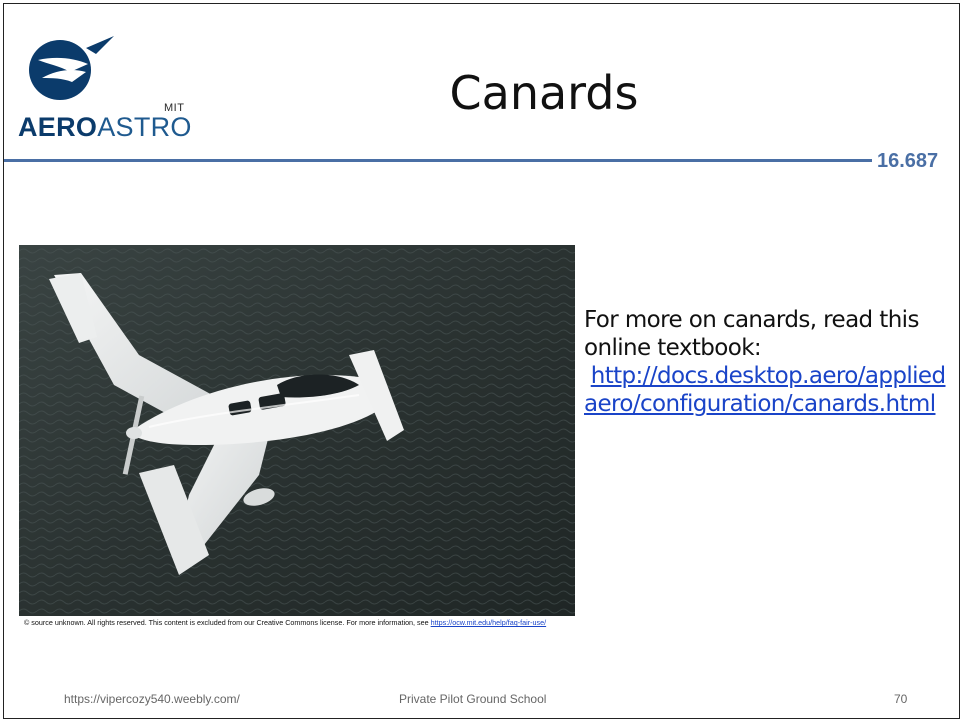 This screenshot has height=724, width=965. Describe the element at coordinates (488, 622) in the screenshot. I see `fair-use-link: https://ocw.mit.edu/help/faq-fair-use/` at that location.